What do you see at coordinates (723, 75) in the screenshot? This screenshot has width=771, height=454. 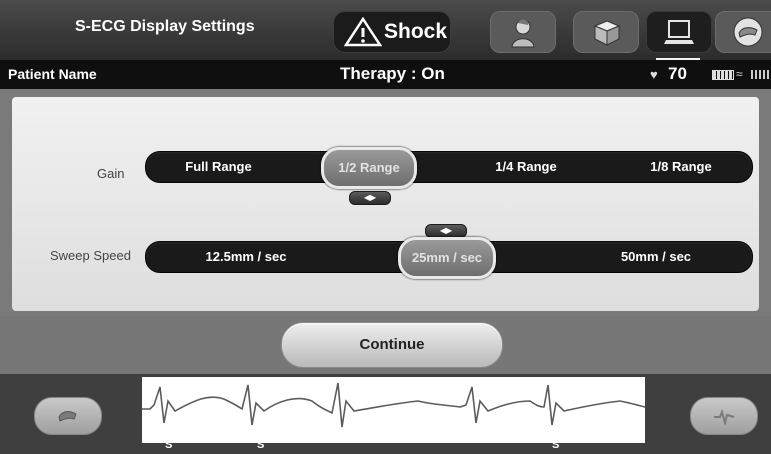 I see `battery-icon` at bounding box center [723, 75].